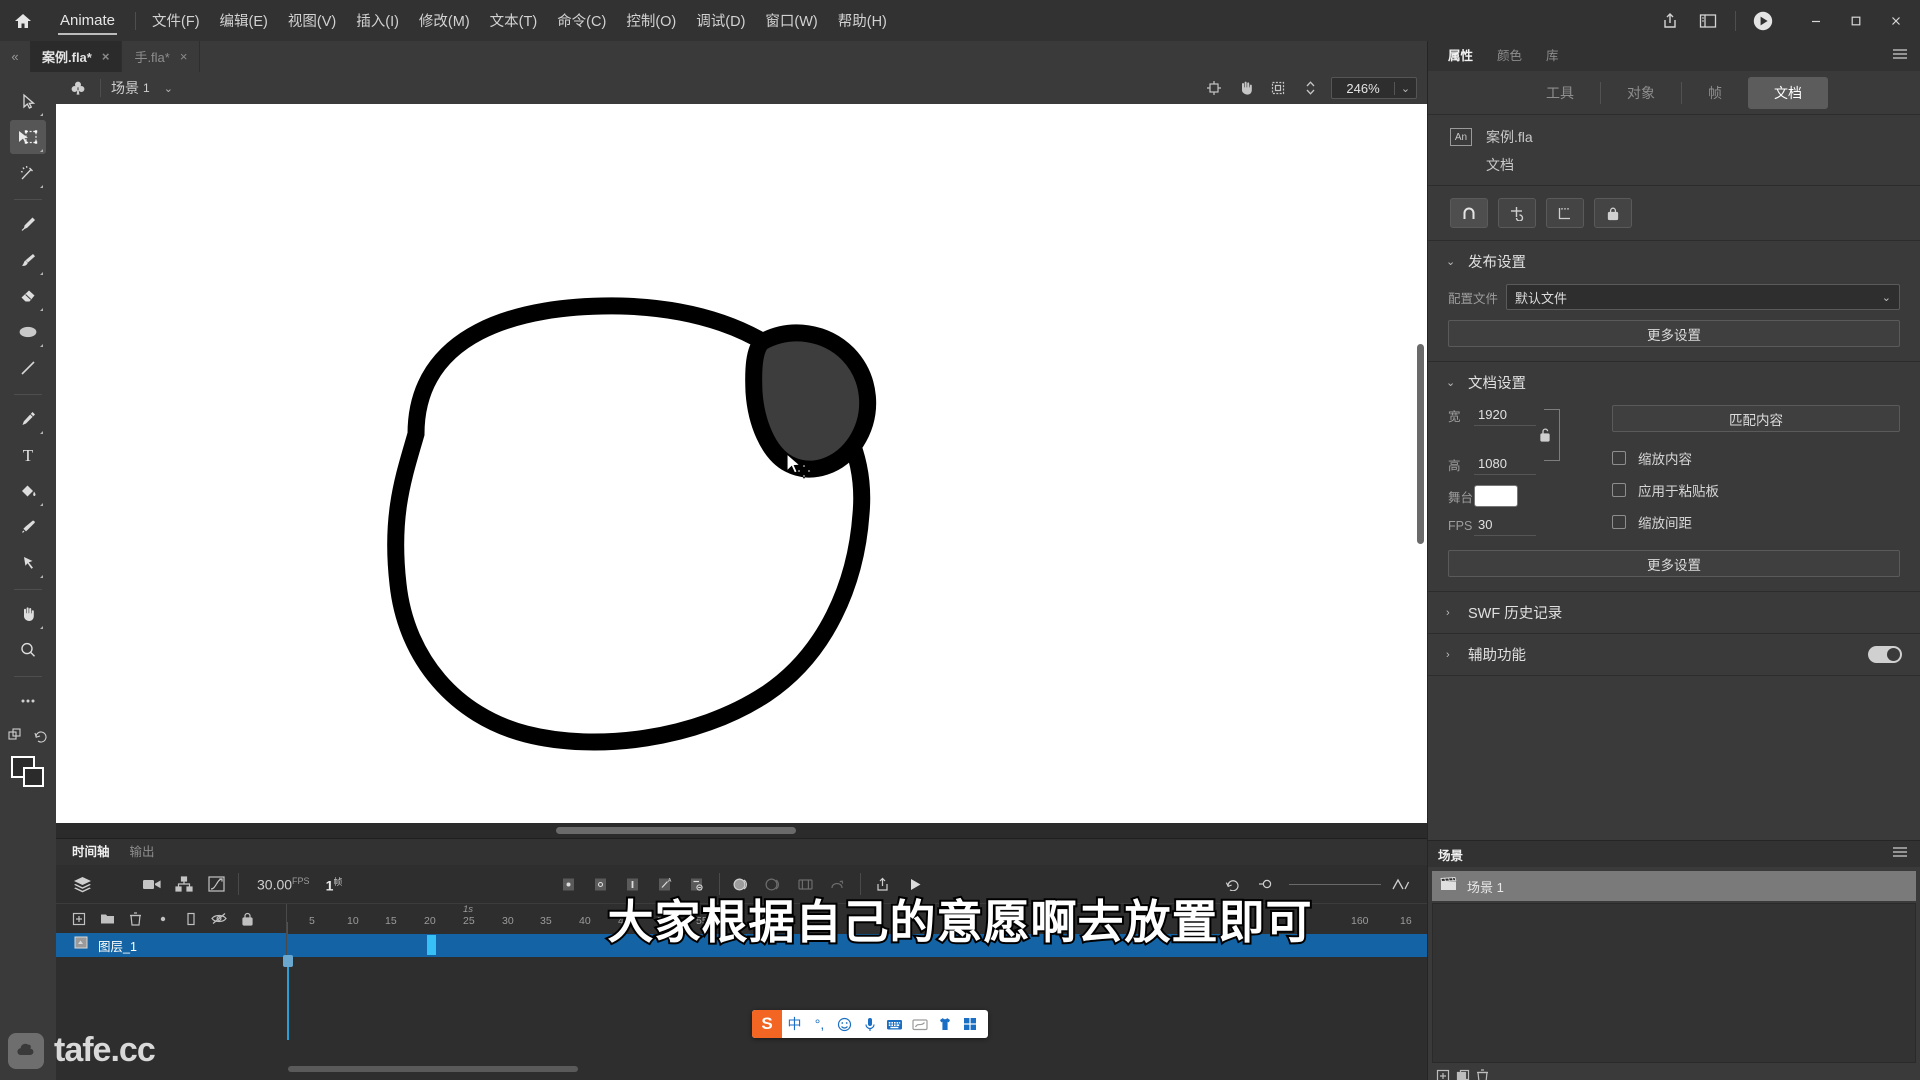 Image resolution: width=1920 pixels, height=1080 pixels. Describe the element at coordinates (1420, 444) in the screenshot. I see `canvas-vertical-scrollbar` at that location.